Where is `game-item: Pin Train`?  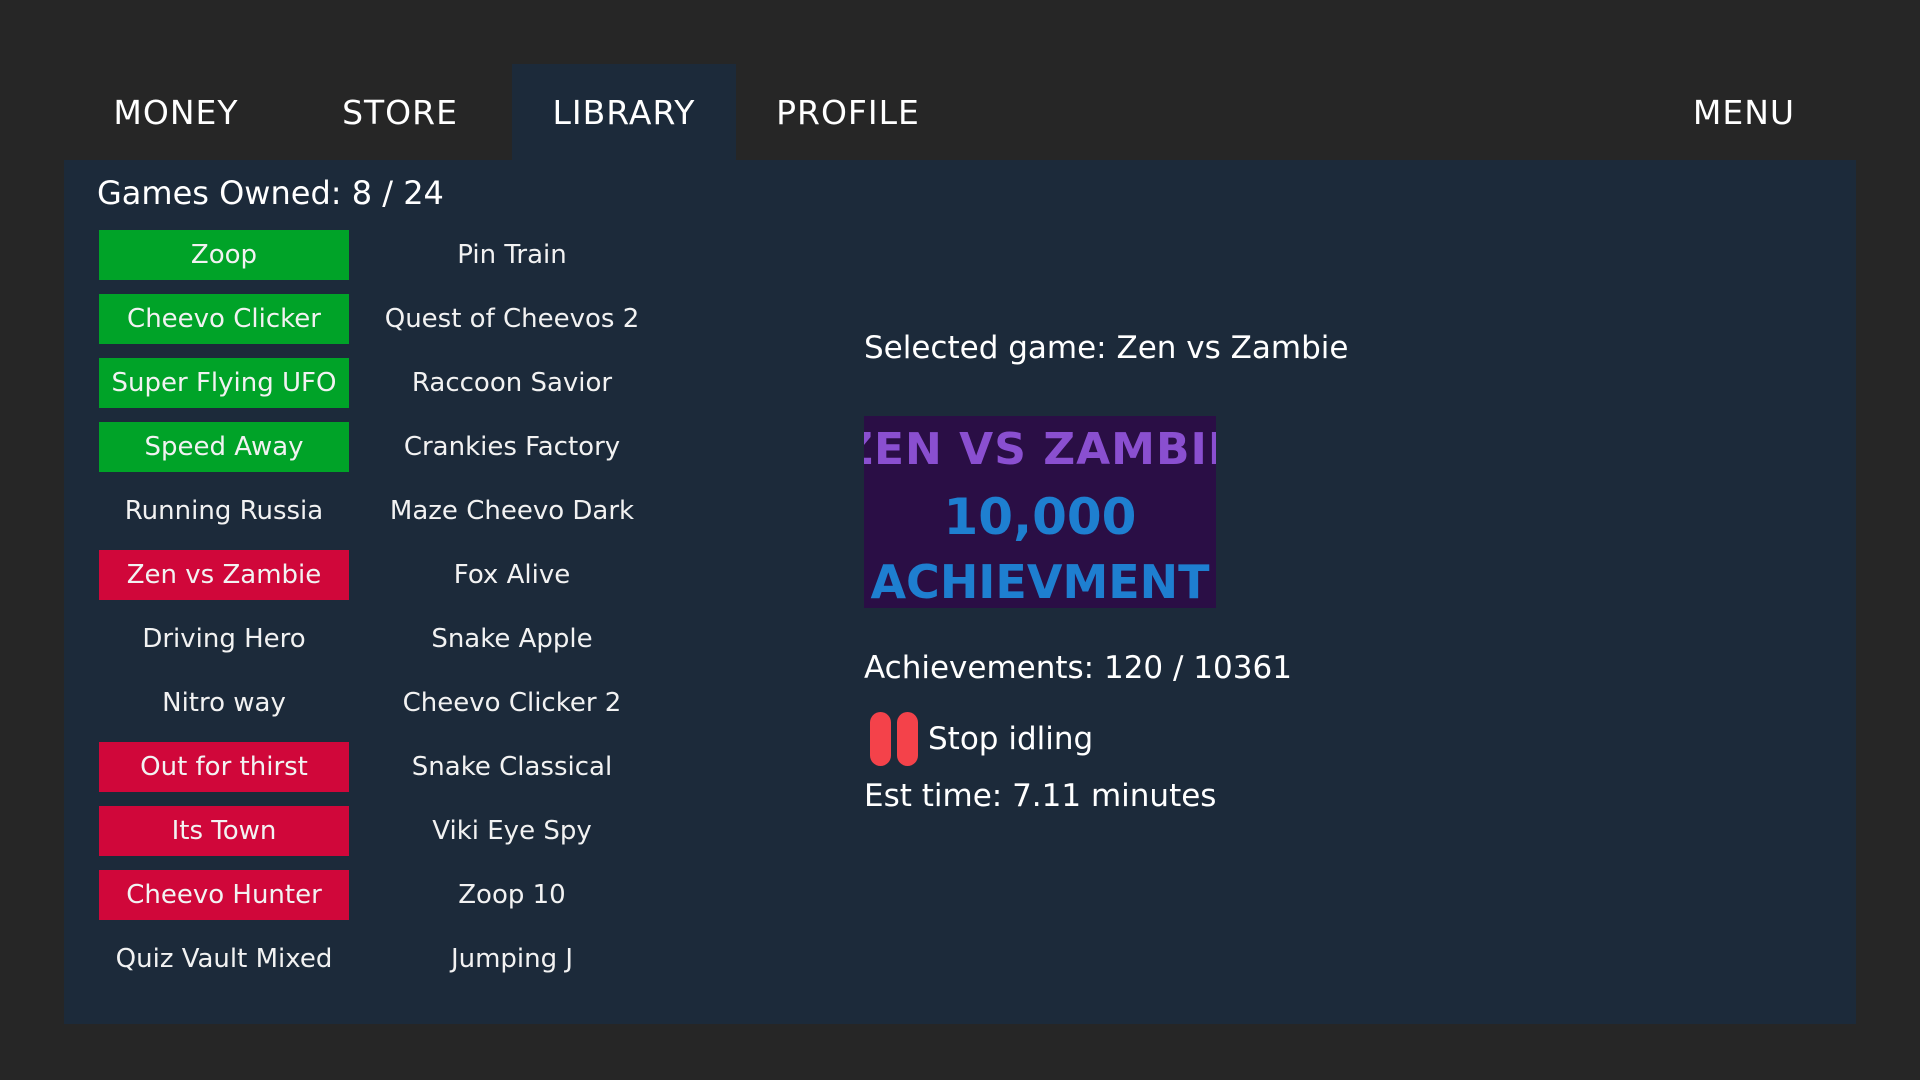
game-item: Pin Train is located at coordinates (512, 255).